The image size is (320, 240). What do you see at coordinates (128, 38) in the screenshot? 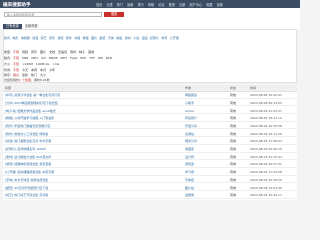
I see `hot-word-link: 素材` at bounding box center [128, 38].